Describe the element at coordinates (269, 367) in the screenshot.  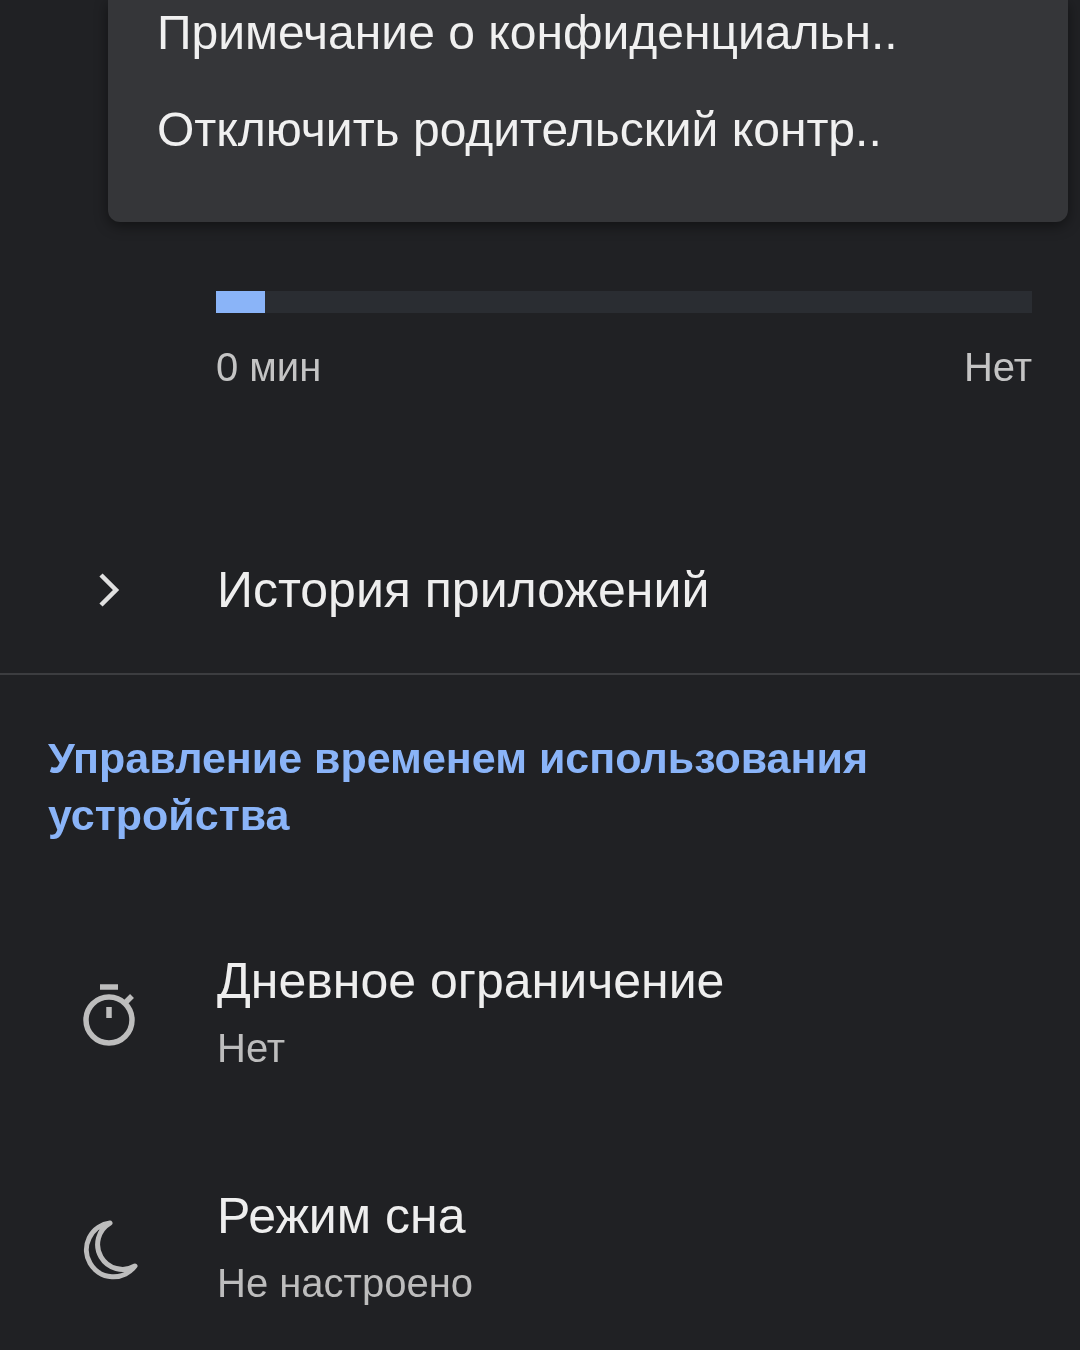
I see `progress-start-label: 0 мин` at that location.